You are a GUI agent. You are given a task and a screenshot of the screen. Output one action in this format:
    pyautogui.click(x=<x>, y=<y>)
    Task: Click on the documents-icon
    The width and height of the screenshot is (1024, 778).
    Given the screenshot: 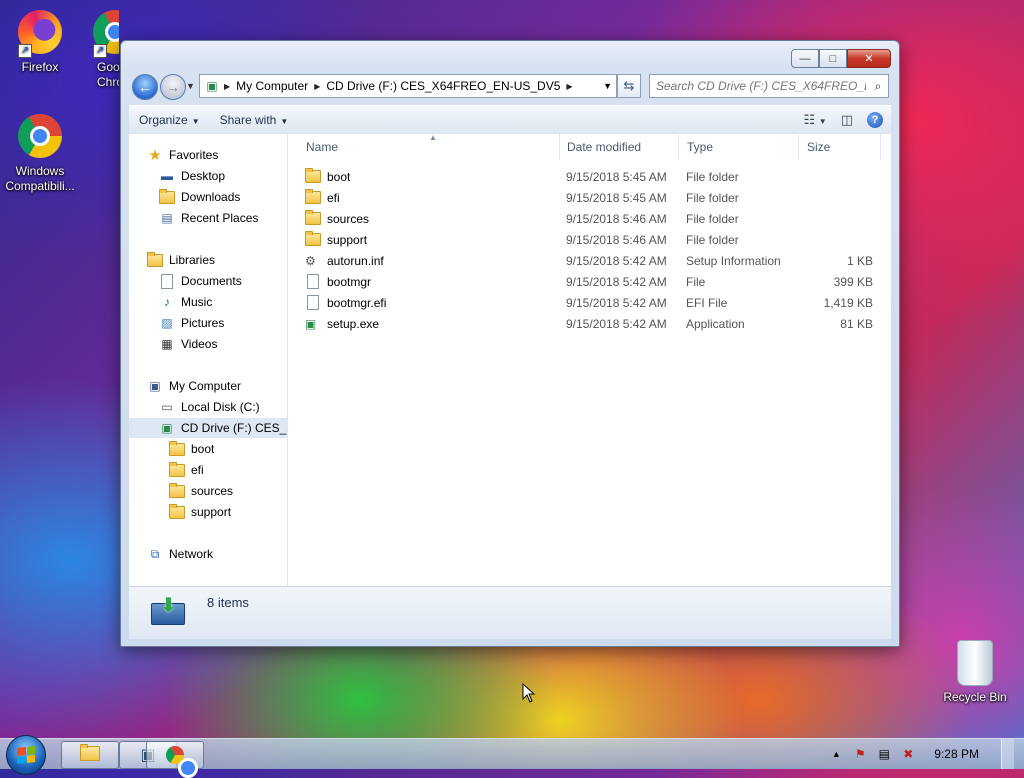 What is the action you would take?
    pyautogui.click(x=167, y=281)
    